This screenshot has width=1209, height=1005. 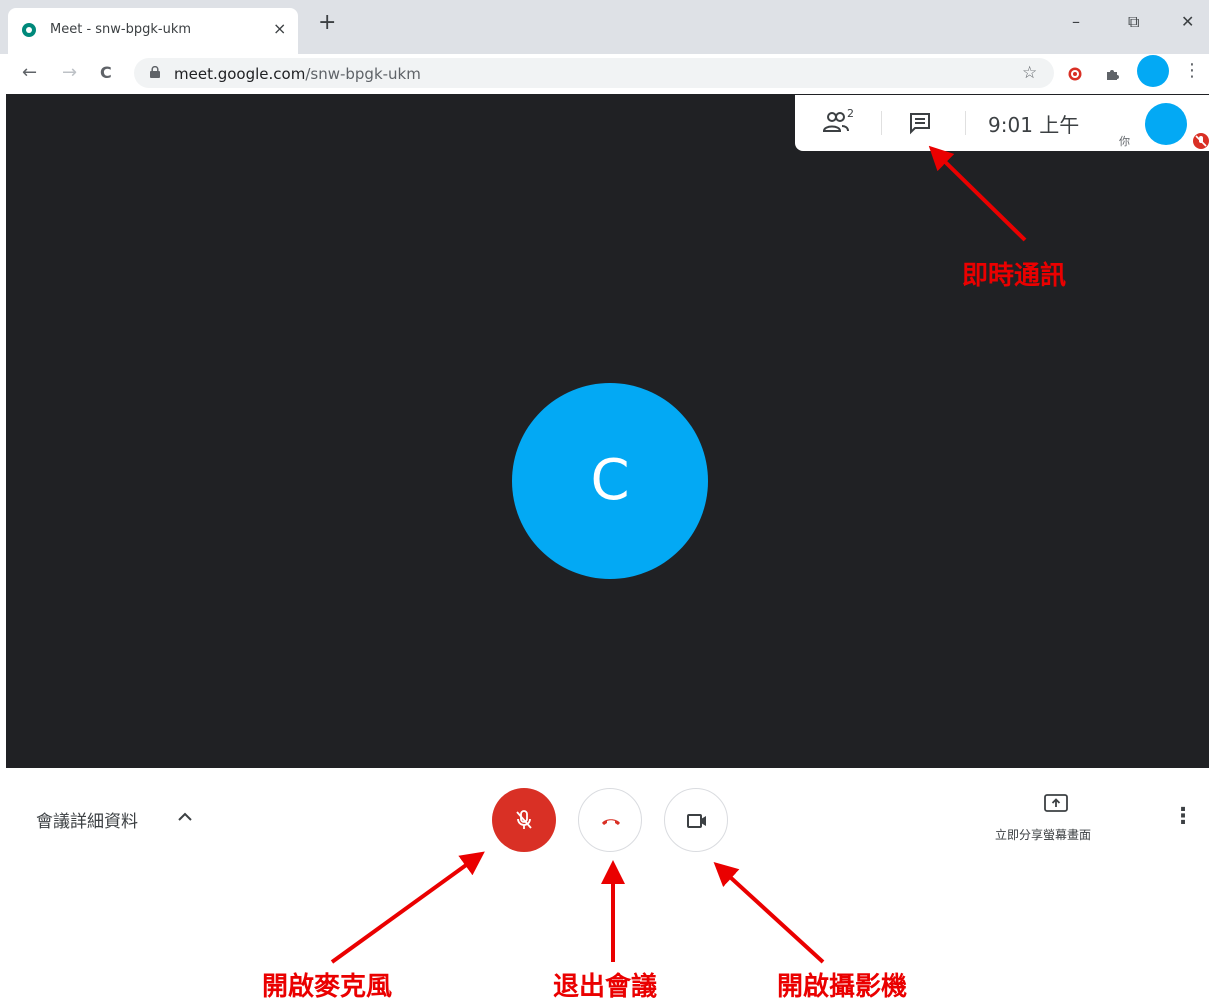 I want to click on bookmark-star-icon: ☆, so click(x=1029, y=73).